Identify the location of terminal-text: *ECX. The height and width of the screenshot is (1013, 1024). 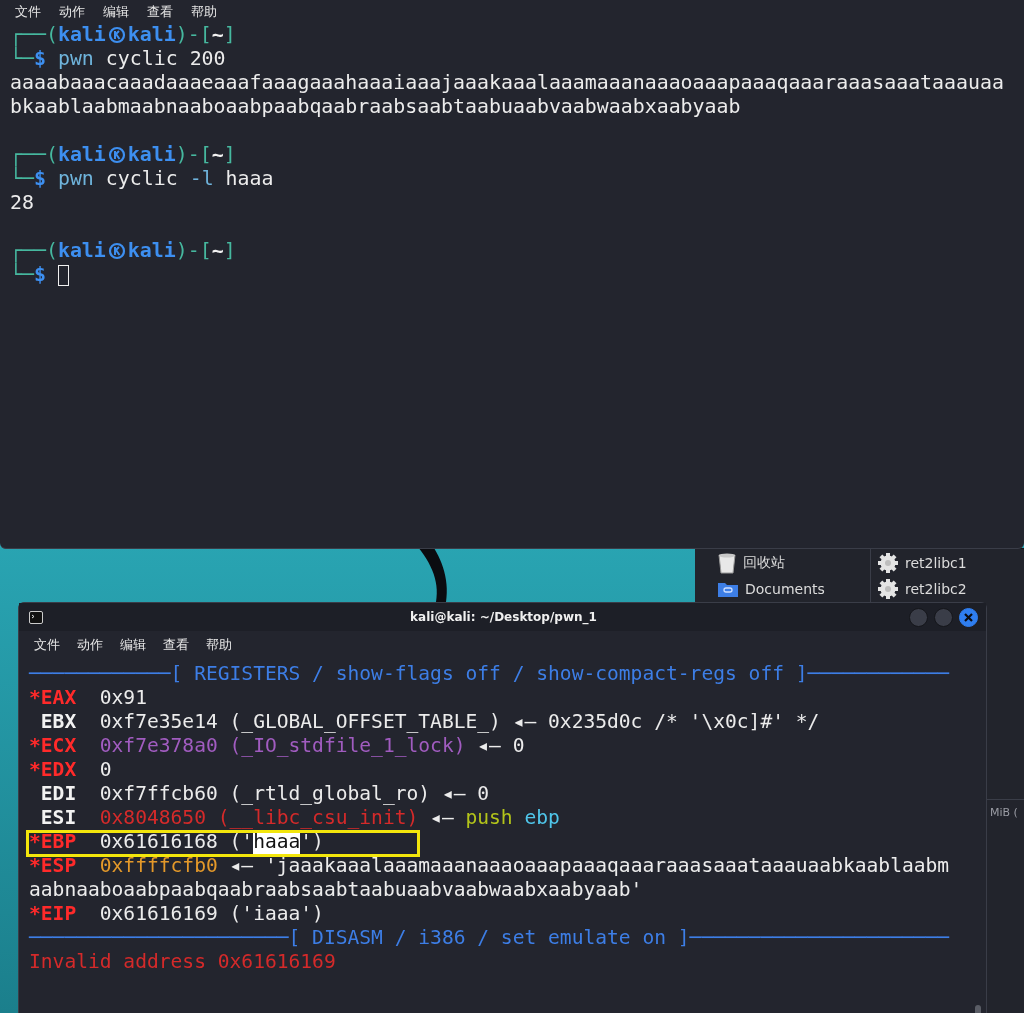
(53, 746).